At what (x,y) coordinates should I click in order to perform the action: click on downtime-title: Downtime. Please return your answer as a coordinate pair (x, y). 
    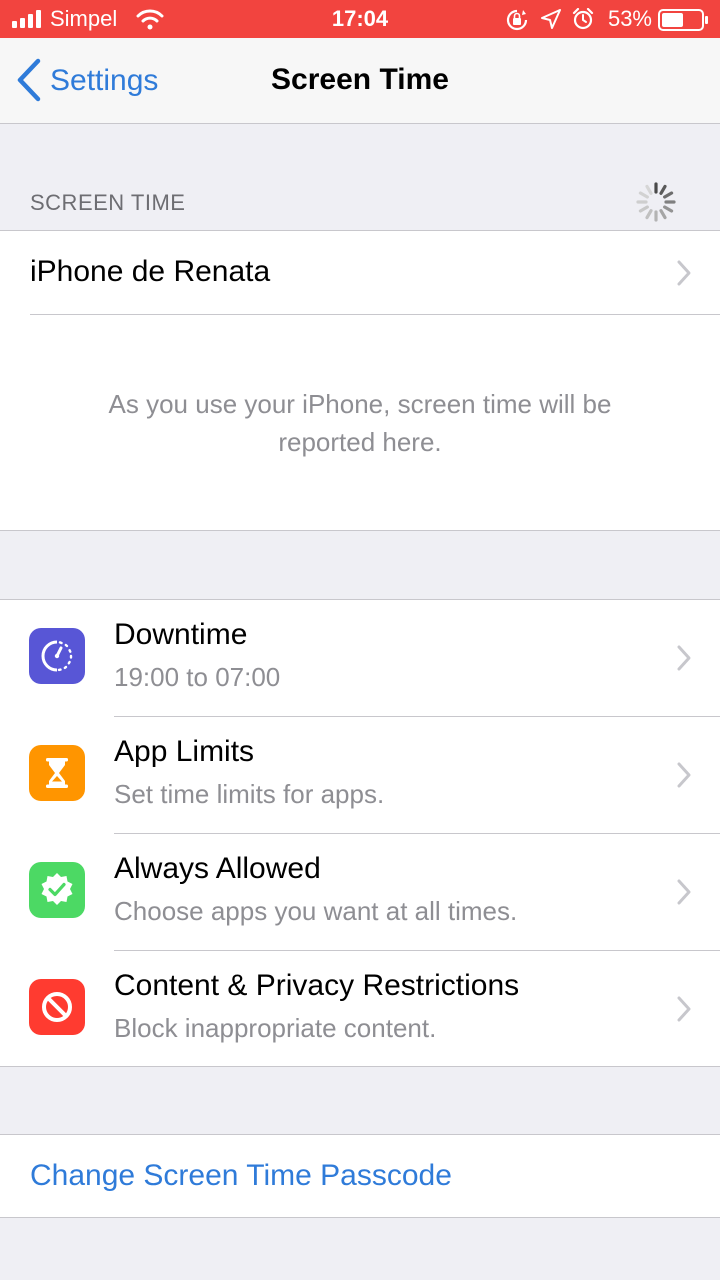
    Looking at the image, I should click on (181, 634).